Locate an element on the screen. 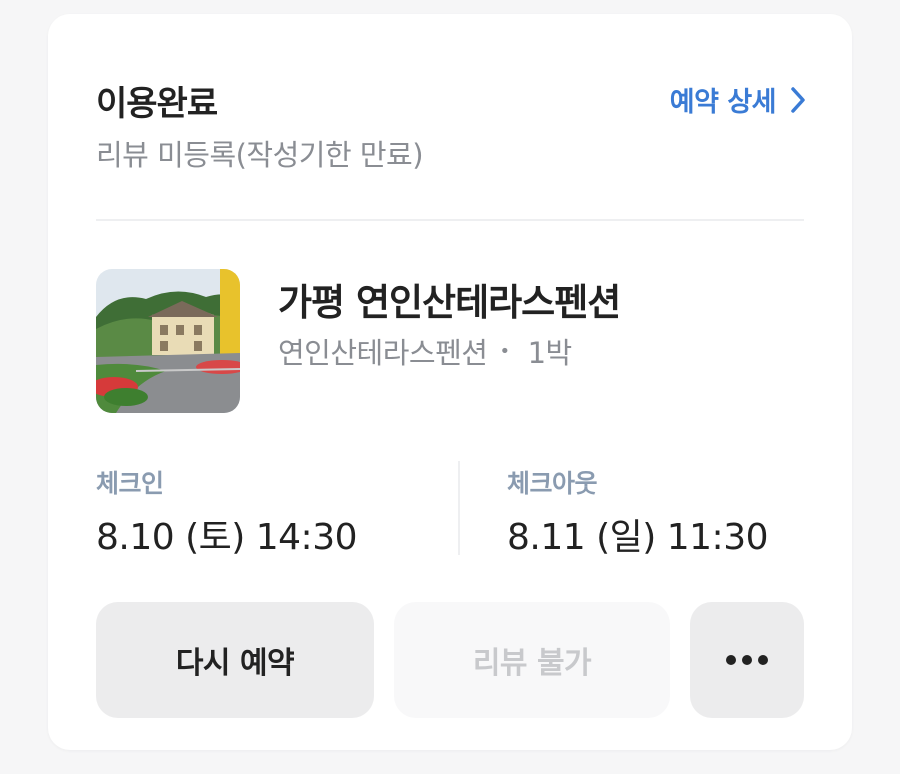 This screenshot has width=900, height=774. booking-detail-link: 예약 상세 is located at coordinates (738, 99).